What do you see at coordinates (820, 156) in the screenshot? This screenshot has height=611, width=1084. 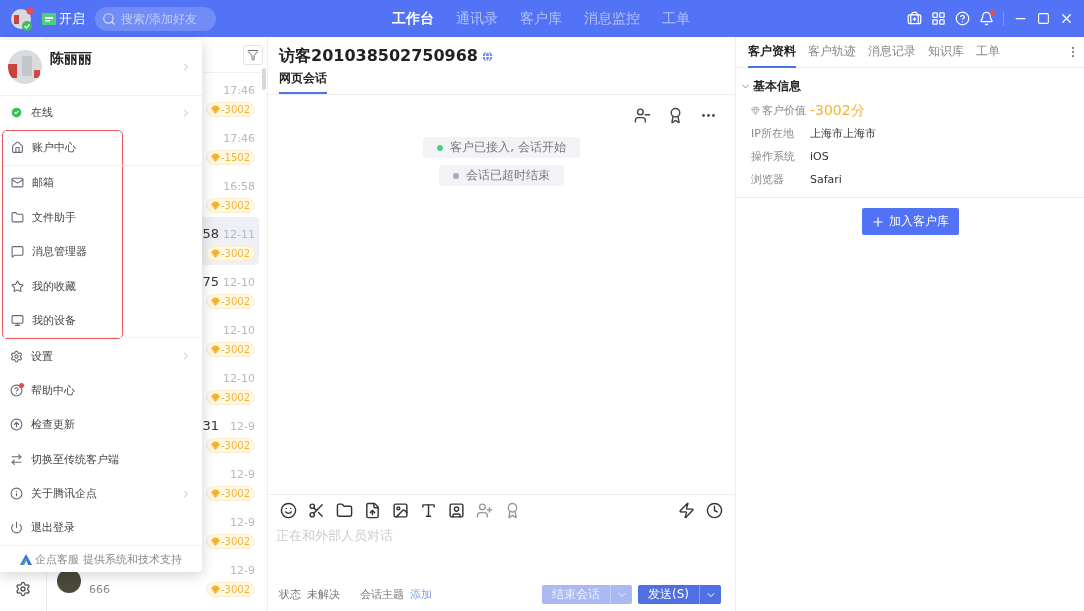 I see `field-value: iOS` at bounding box center [820, 156].